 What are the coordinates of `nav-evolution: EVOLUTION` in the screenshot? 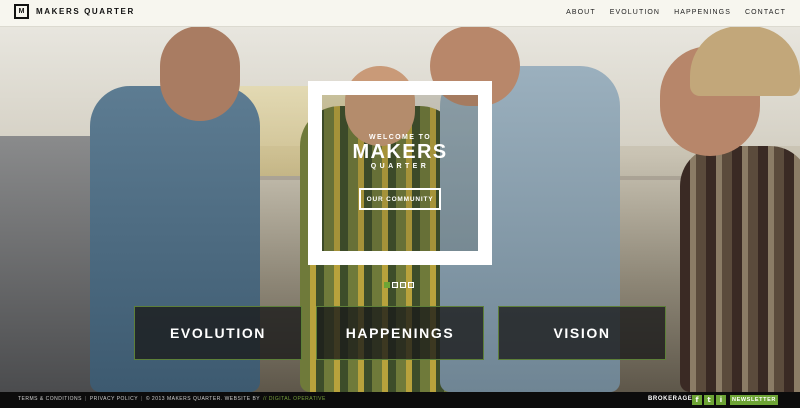 It's located at (635, 12).